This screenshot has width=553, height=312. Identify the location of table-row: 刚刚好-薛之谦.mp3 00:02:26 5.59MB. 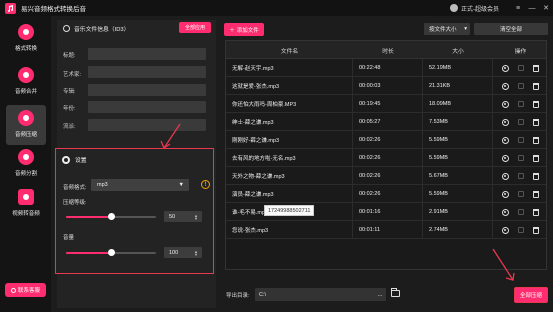
(386, 140).